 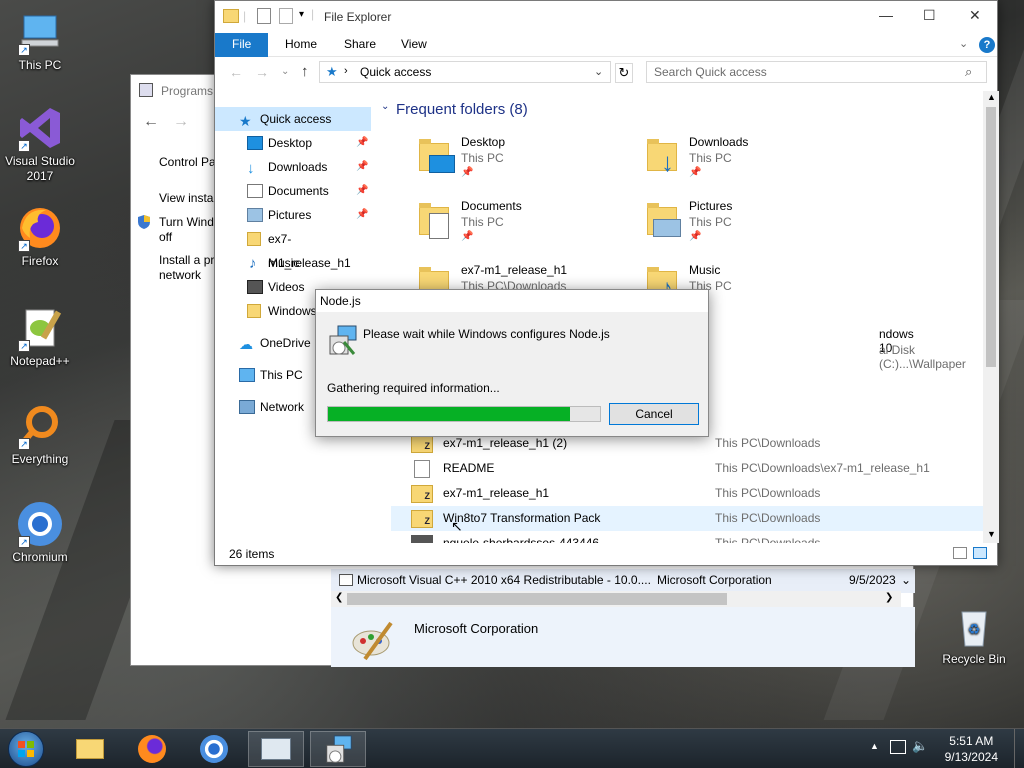 What do you see at coordinates (906, 580) in the screenshot?
I see `chevron-down-icon: ⌄` at bounding box center [906, 580].